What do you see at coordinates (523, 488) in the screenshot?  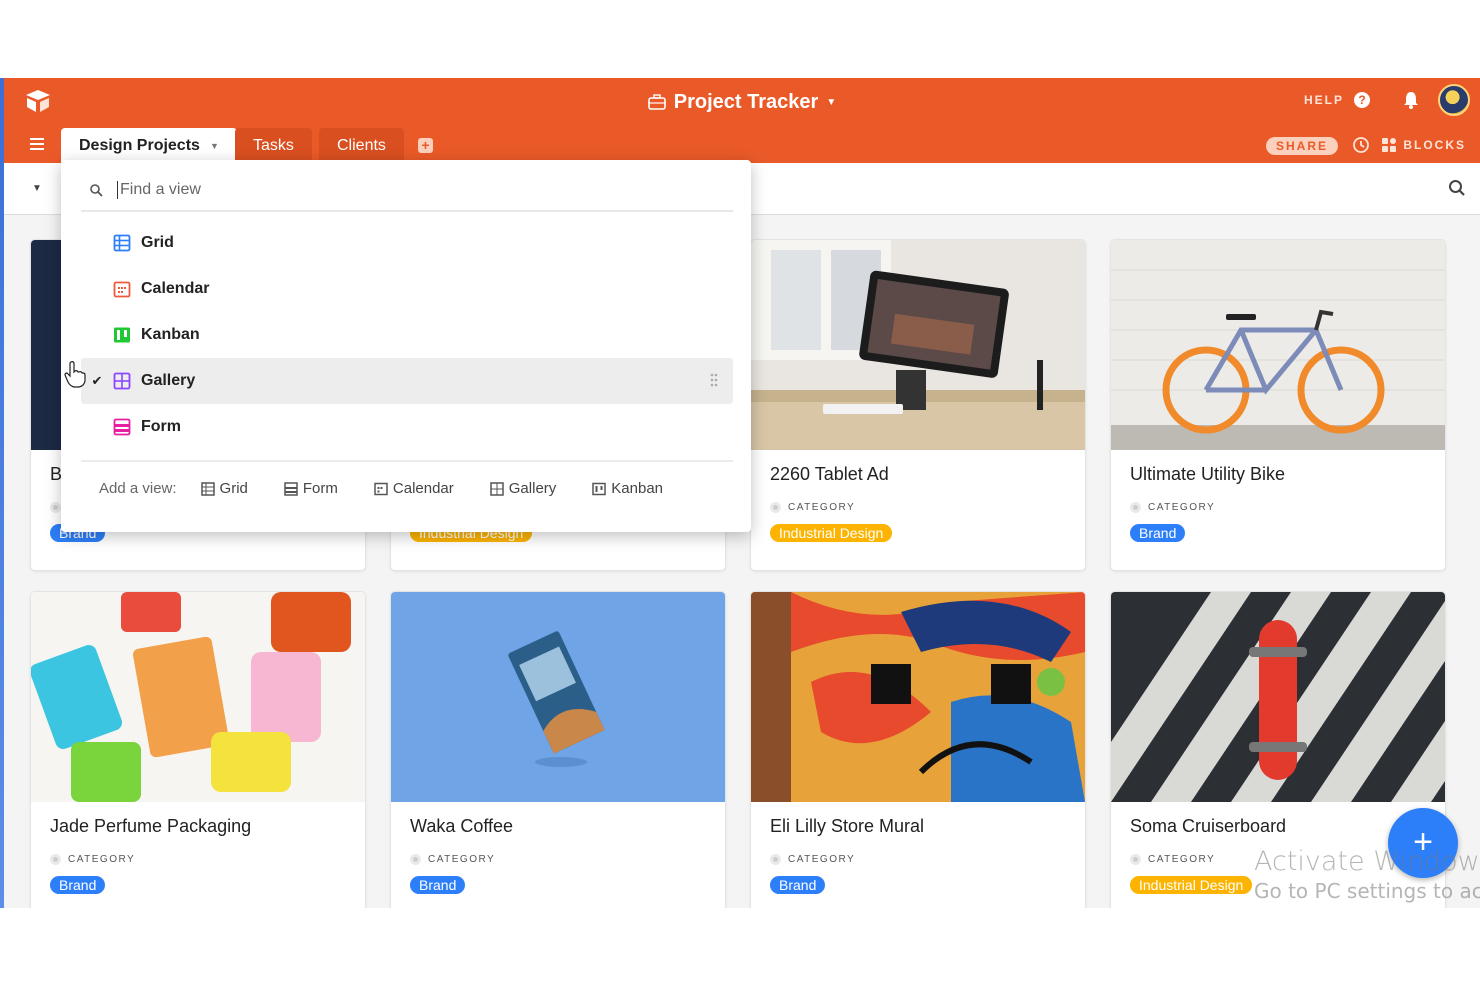 I see `add-view-gallery: Gallery` at bounding box center [523, 488].